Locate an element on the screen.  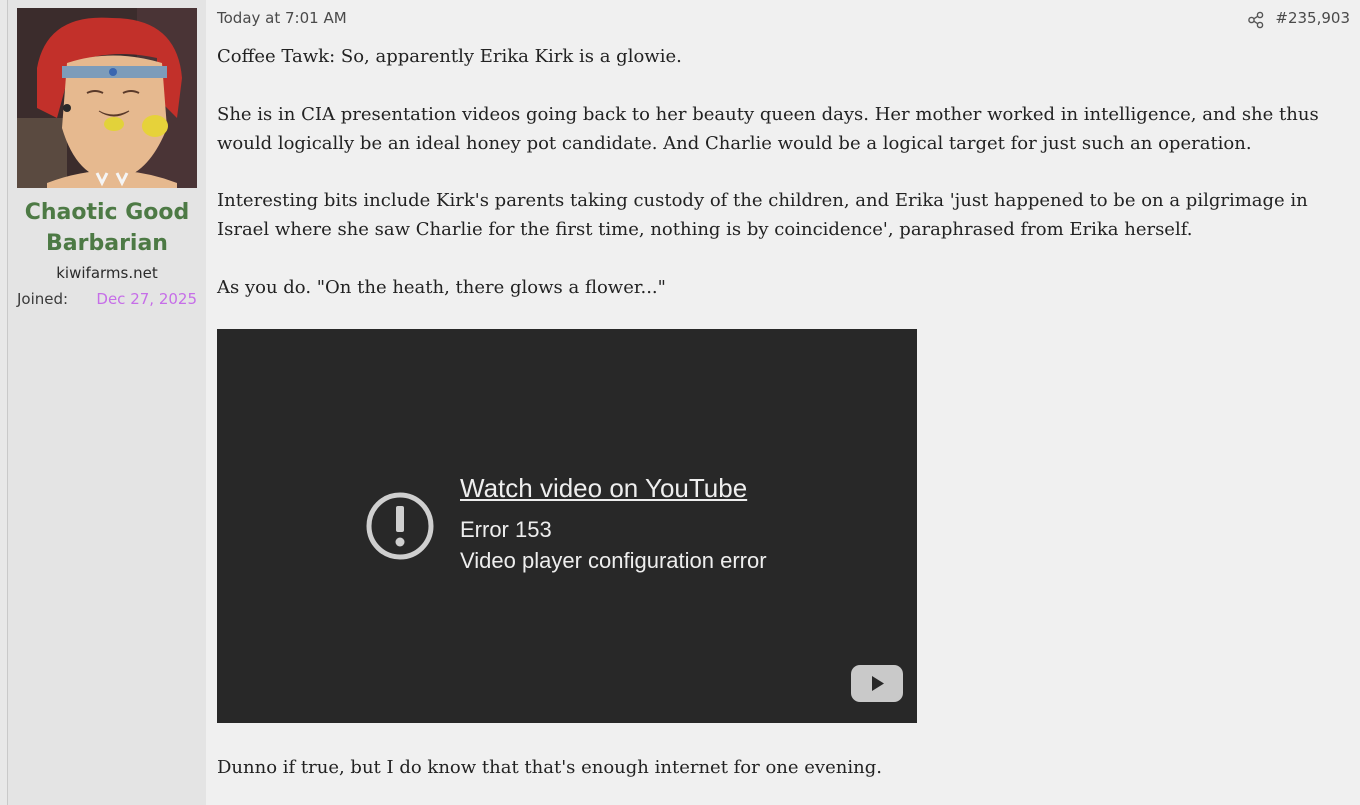
share-icon is located at coordinates (1256, 20).